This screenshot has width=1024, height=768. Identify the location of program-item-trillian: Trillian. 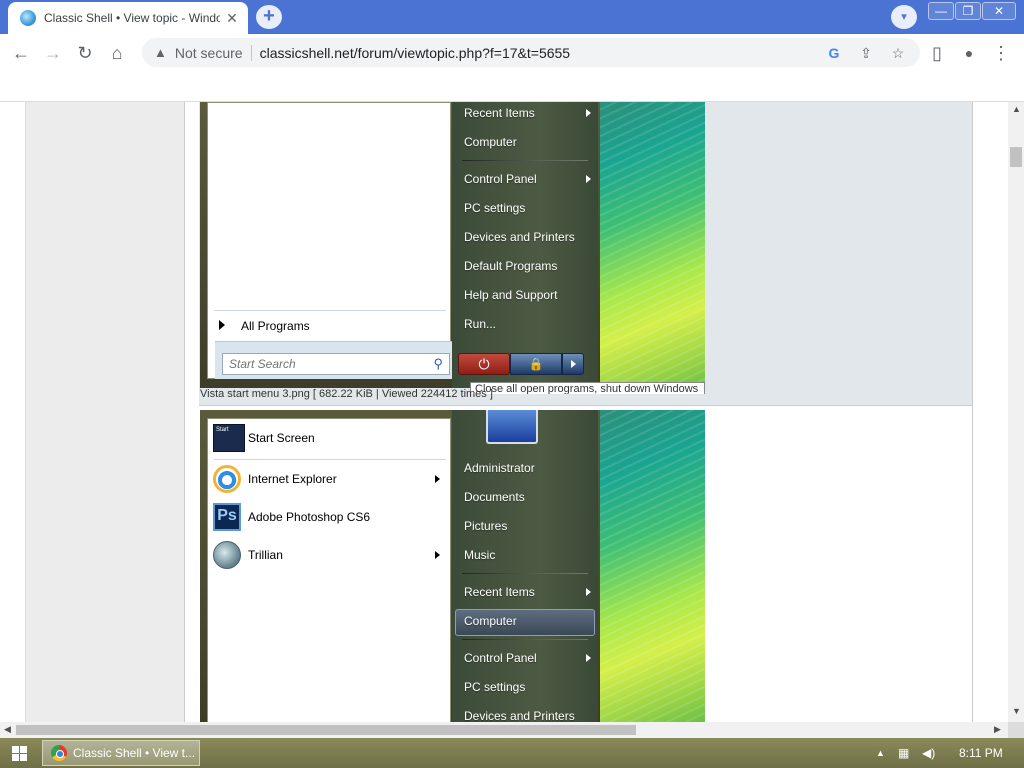
(330, 556).